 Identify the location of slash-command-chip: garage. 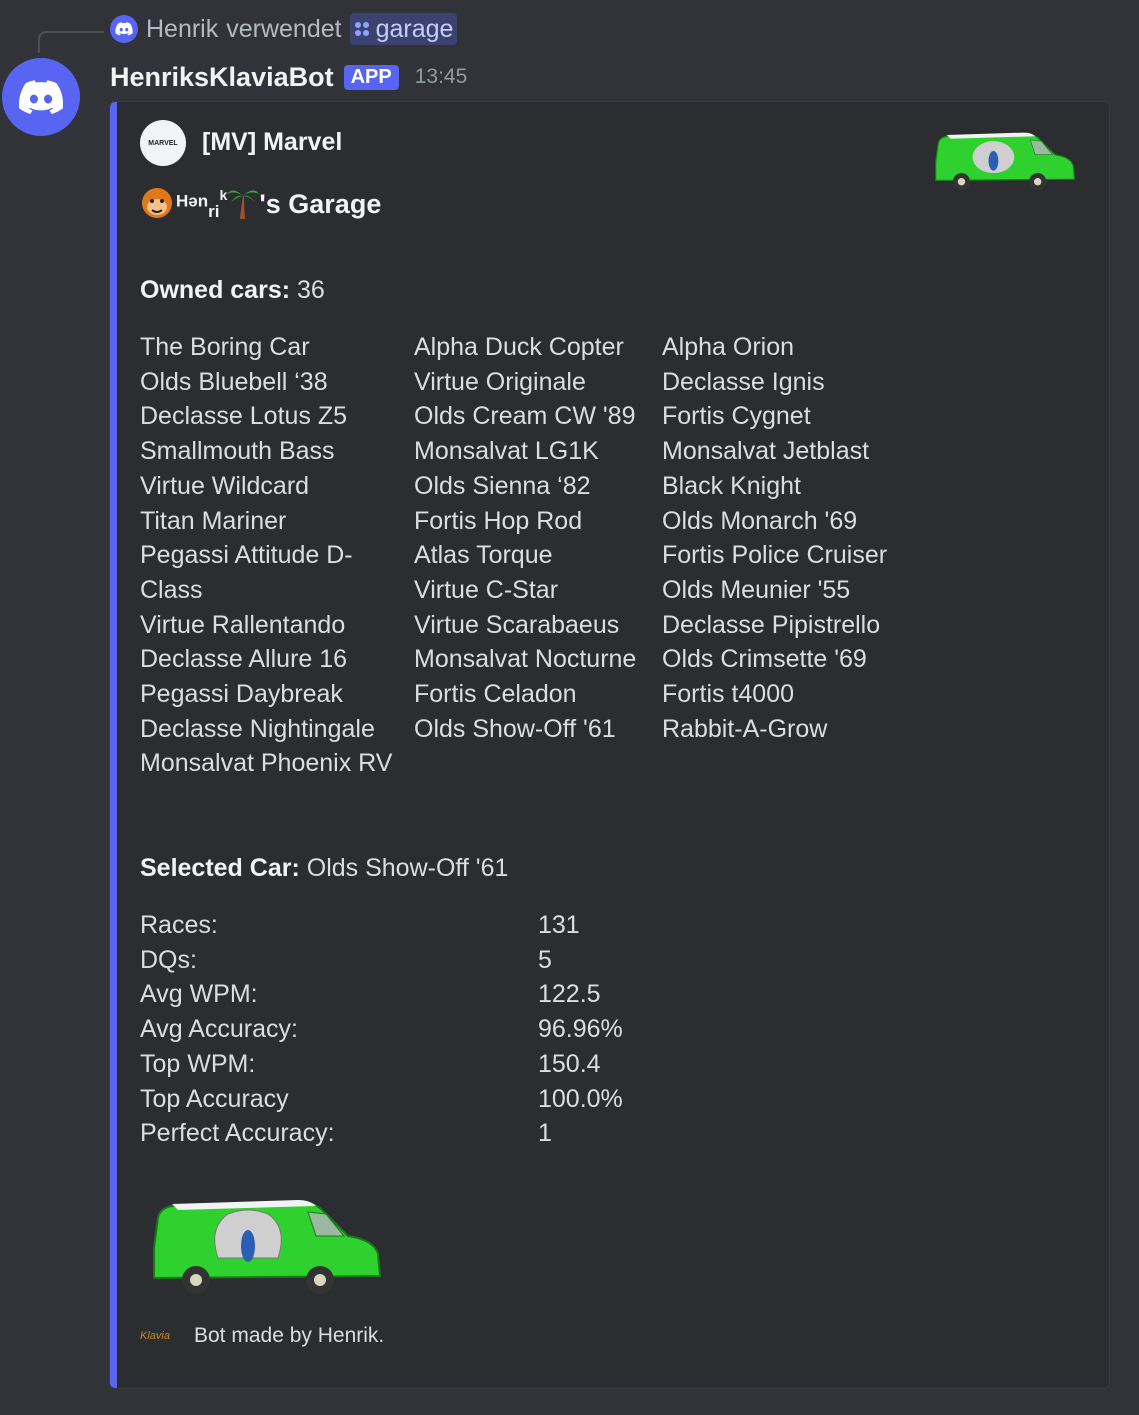
(403, 29).